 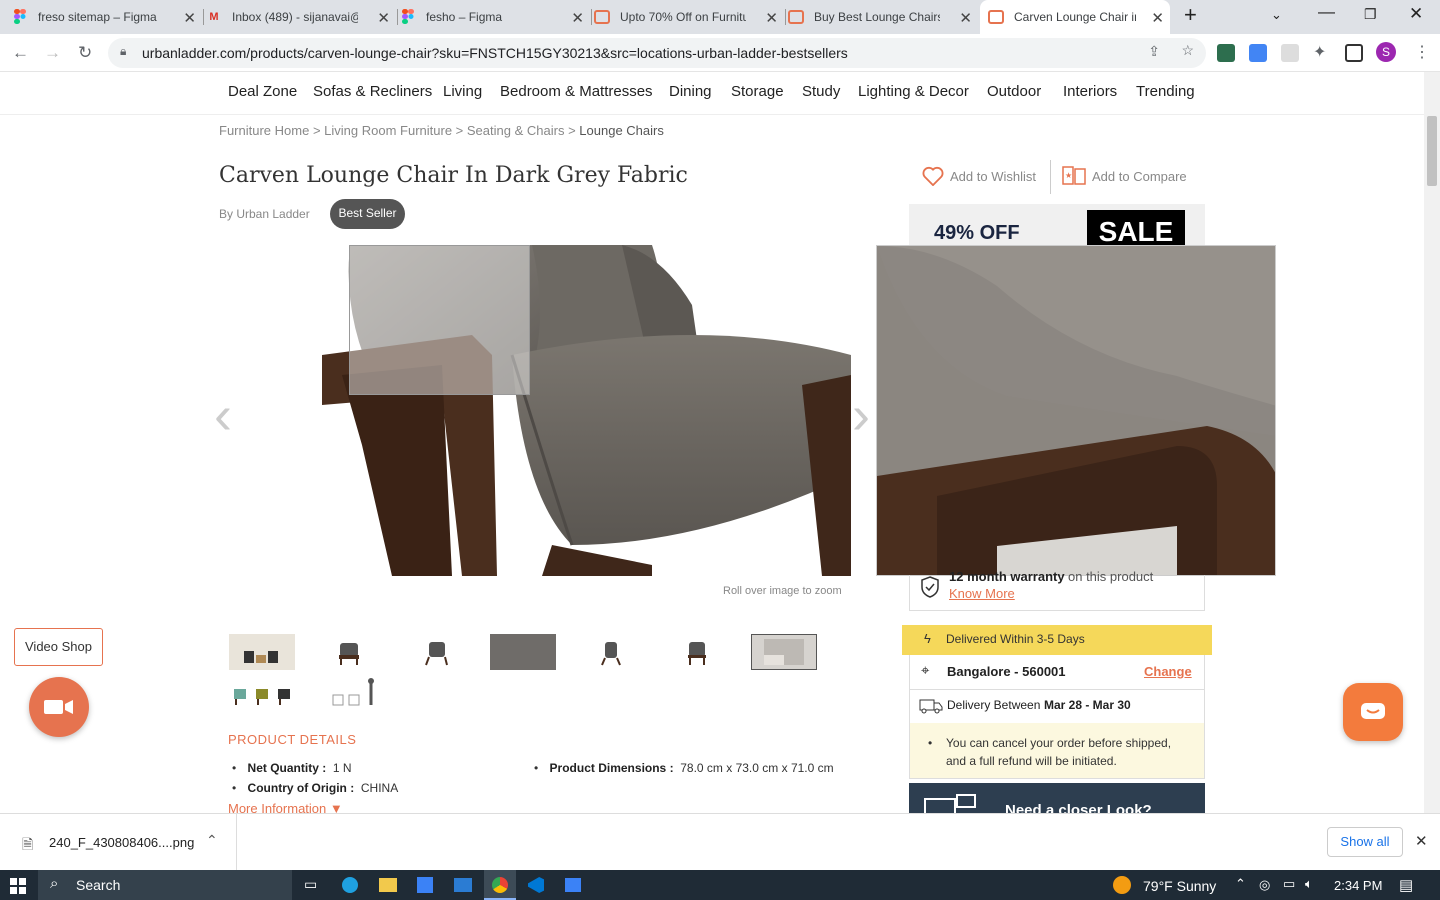 I want to click on store-icon, so click(x=425, y=885).